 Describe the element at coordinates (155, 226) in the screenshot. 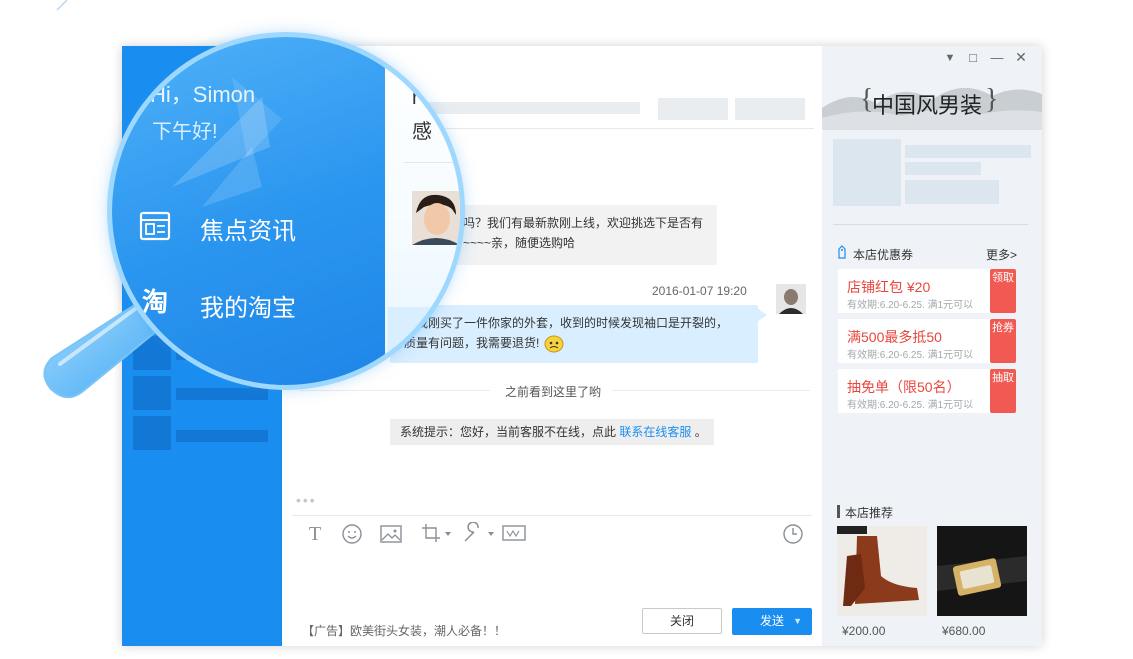

I see `news-icon` at that location.